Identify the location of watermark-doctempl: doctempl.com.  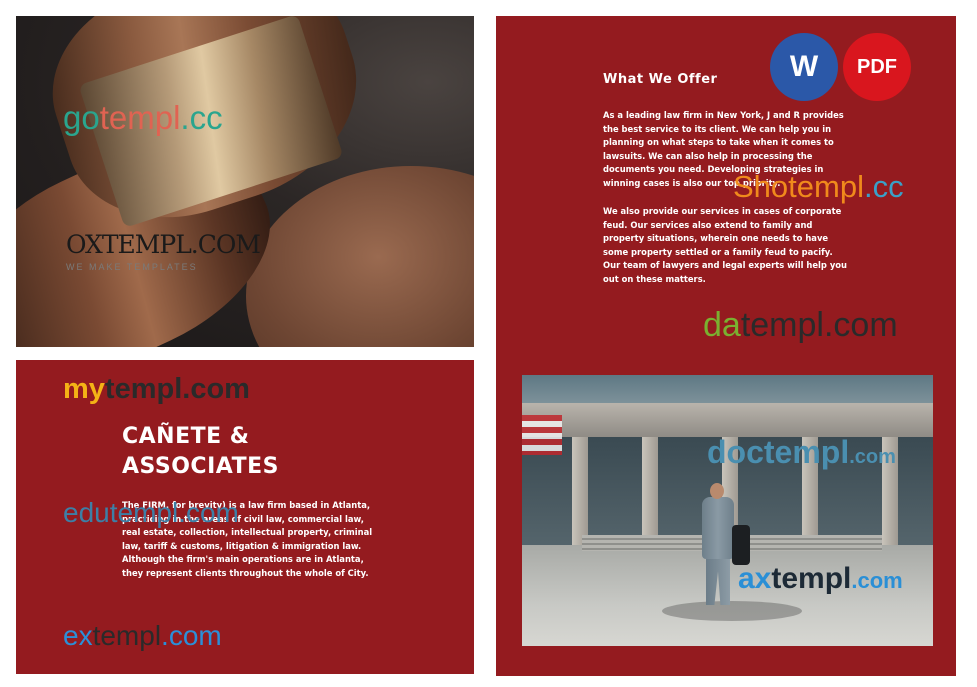
(801, 452).